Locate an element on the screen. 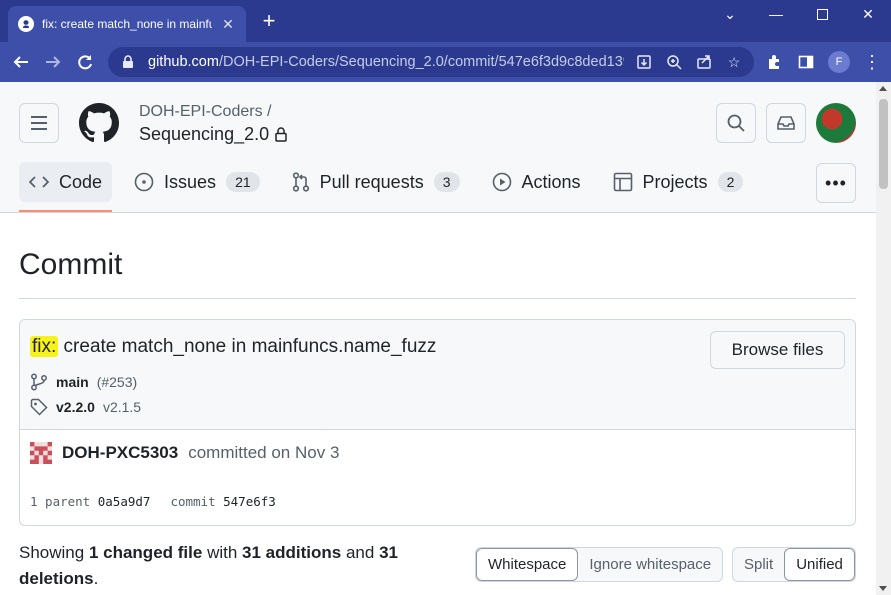 The height and width of the screenshot is (595, 891). commit-prefix: fix: is located at coordinates (44, 346).